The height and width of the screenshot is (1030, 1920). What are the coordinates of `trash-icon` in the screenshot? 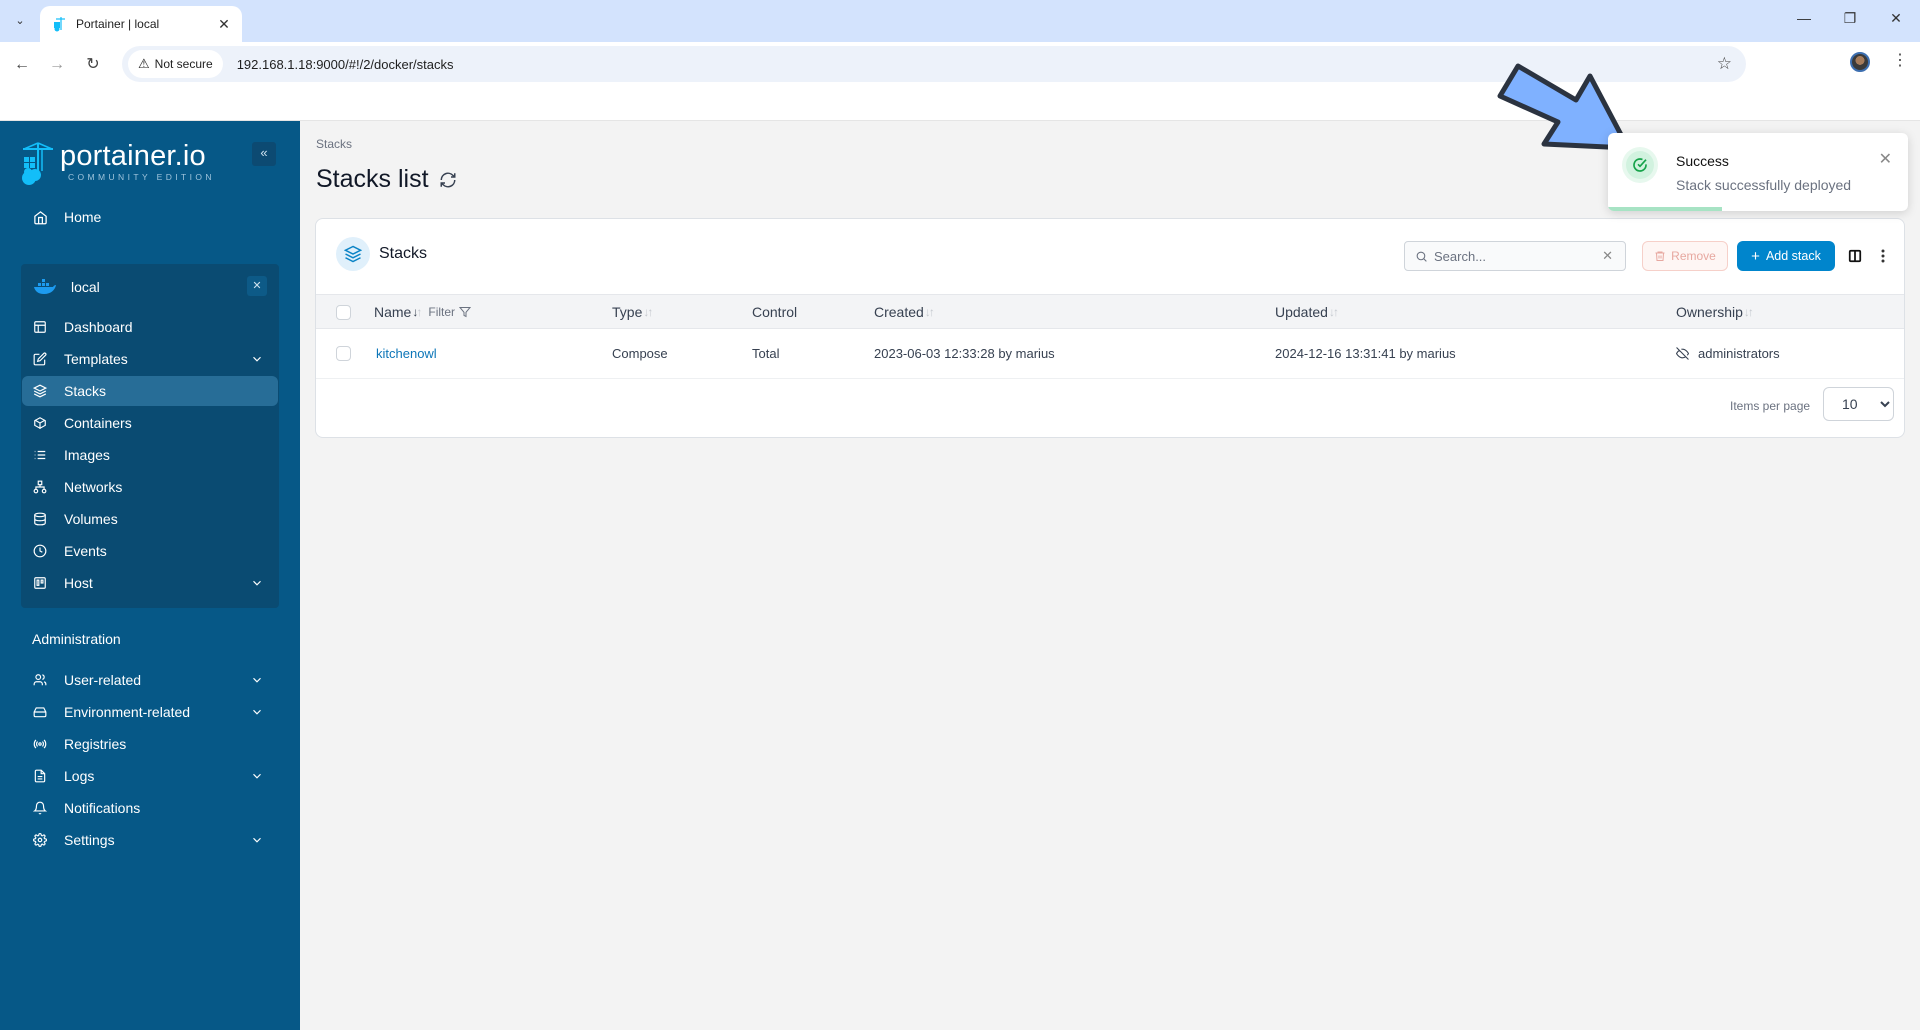 It's located at (1660, 256).